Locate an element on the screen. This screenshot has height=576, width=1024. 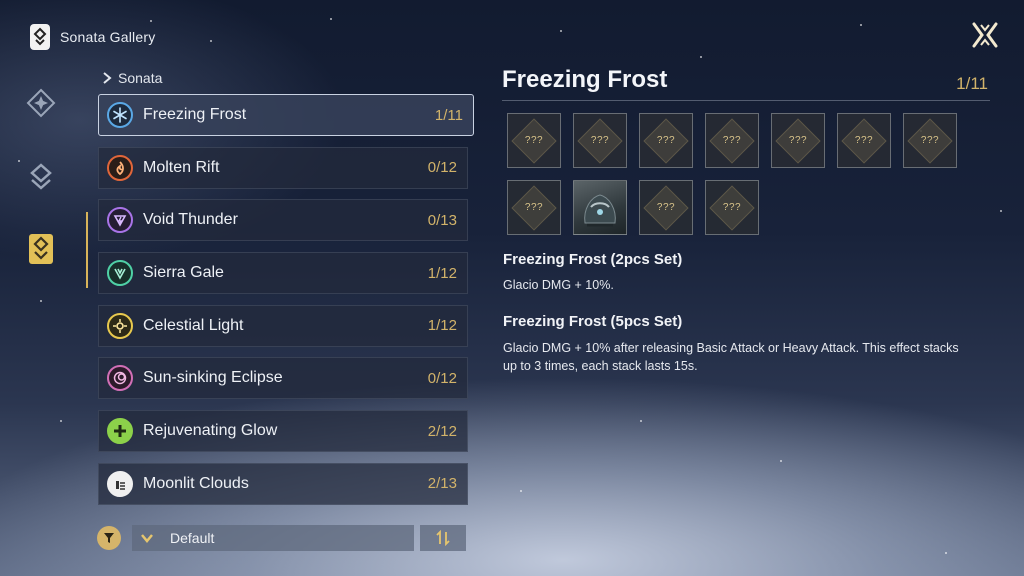
detail-count: 1/11 is located at coordinates (972, 83).